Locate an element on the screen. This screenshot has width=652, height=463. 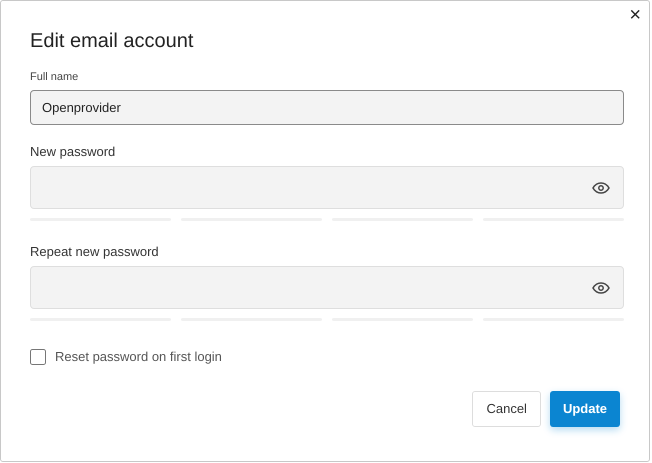
field-label: New password is located at coordinates (73, 152).